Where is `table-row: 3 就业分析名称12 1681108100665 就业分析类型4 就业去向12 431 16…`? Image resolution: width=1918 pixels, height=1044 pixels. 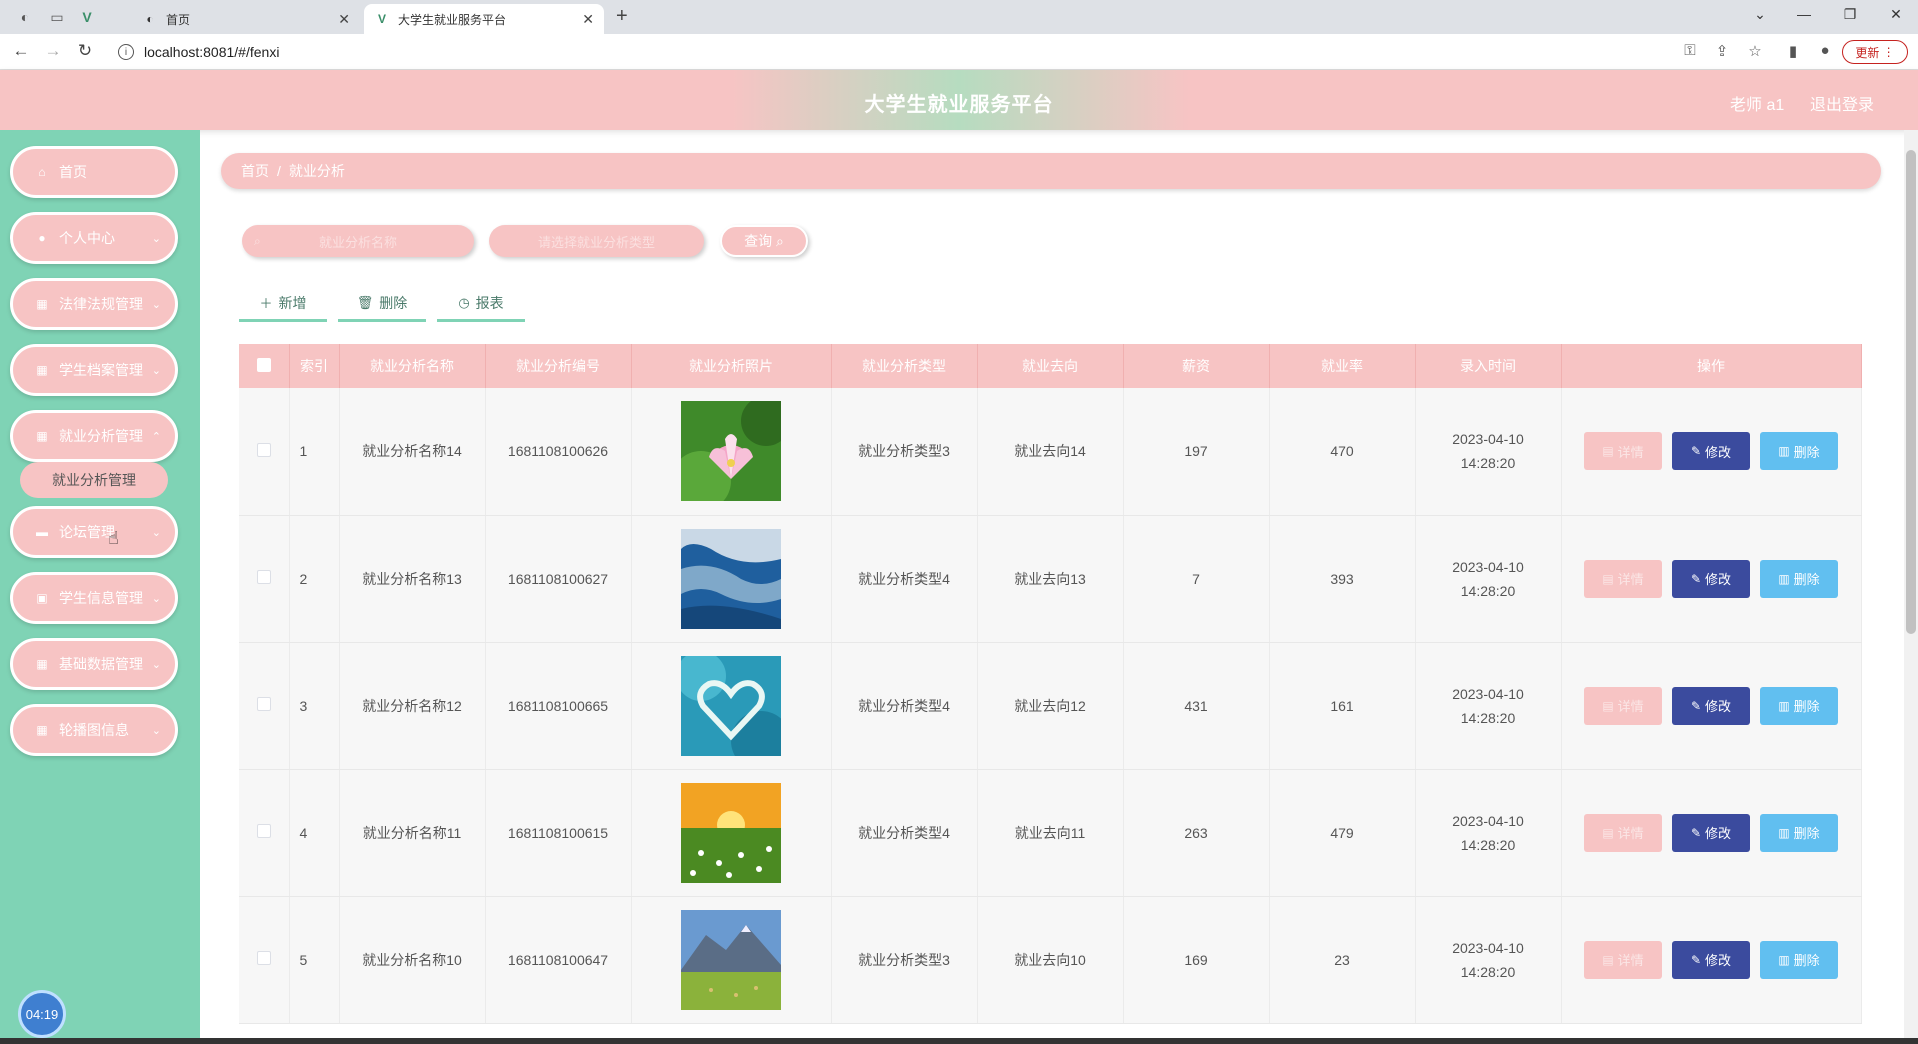
table-row: 3 就业分析名称12 1681108100665 就业分析类型4 就业去向12 431 16… is located at coordinates (1050, 706).